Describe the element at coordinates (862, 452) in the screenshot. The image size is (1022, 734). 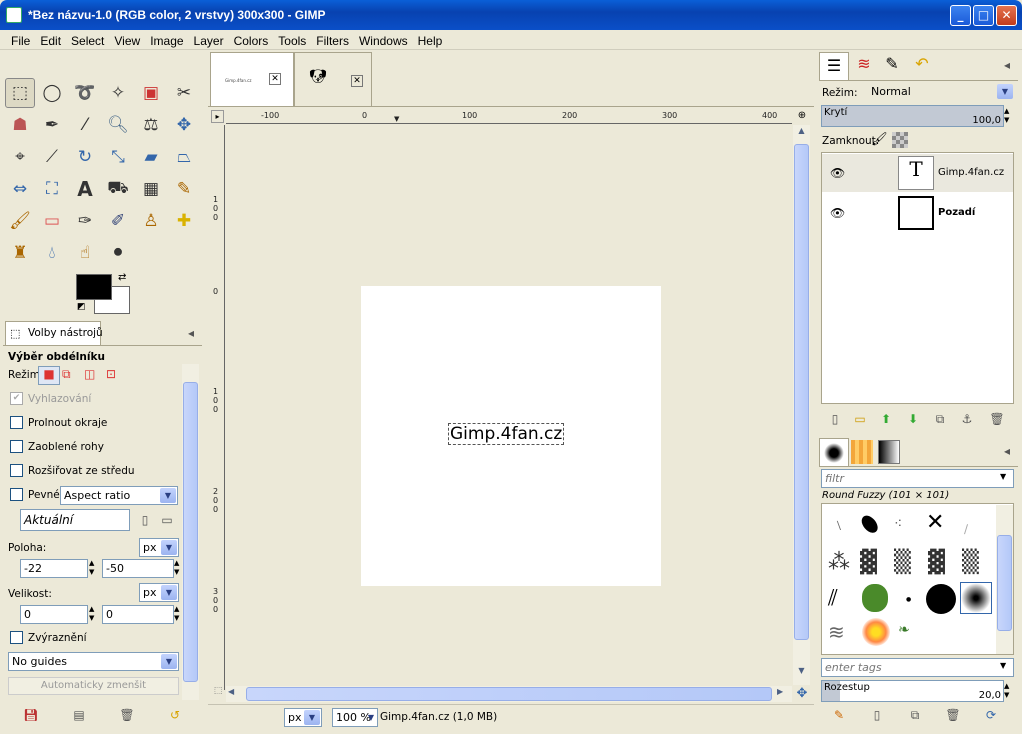
I see `patterns-tab-icon` at that location.